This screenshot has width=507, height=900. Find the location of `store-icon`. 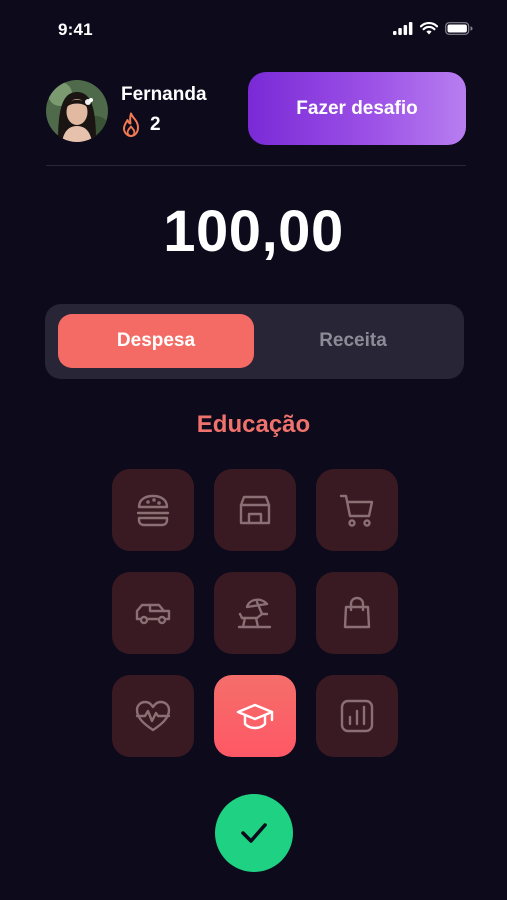

store-icon is located at coordinates (255, 510).